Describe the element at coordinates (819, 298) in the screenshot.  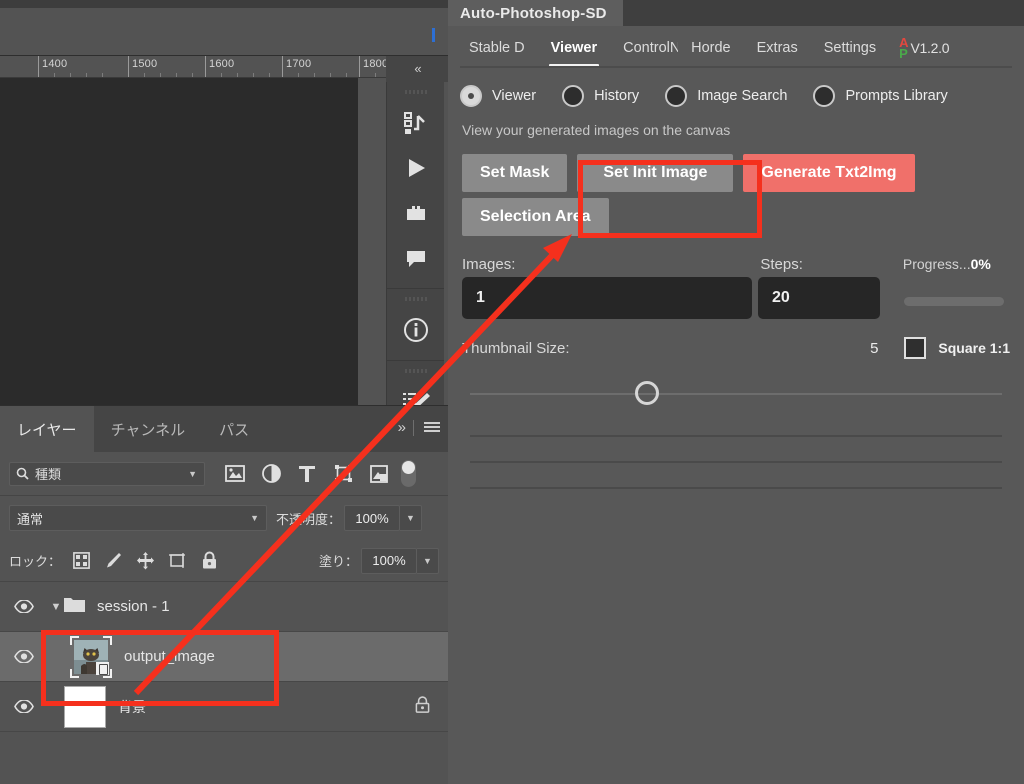
I see `steps-input: 20` at that location.